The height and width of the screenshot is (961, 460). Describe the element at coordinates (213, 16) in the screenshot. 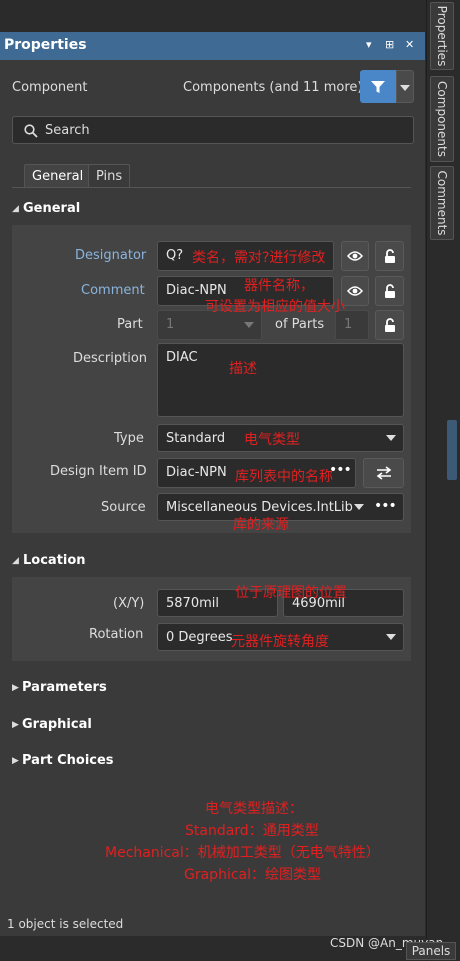

I see `top-strip` at that location.